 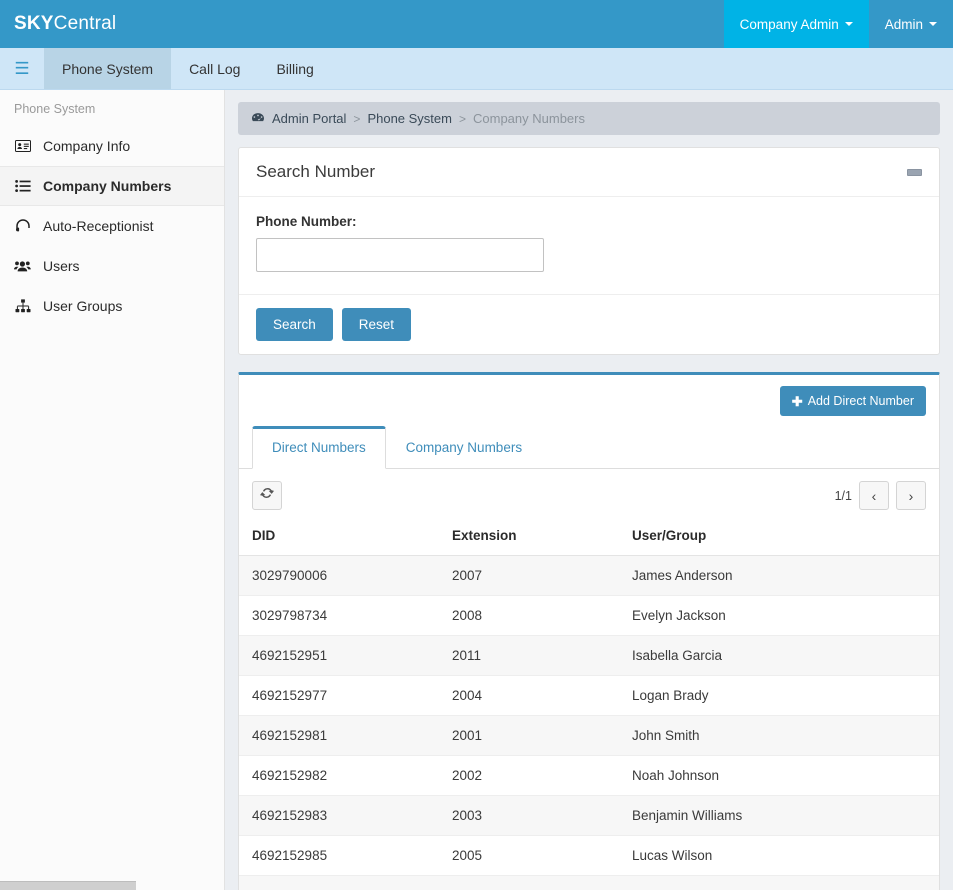 I want to click on next-page-button: ›, so click(x=911, y=495).